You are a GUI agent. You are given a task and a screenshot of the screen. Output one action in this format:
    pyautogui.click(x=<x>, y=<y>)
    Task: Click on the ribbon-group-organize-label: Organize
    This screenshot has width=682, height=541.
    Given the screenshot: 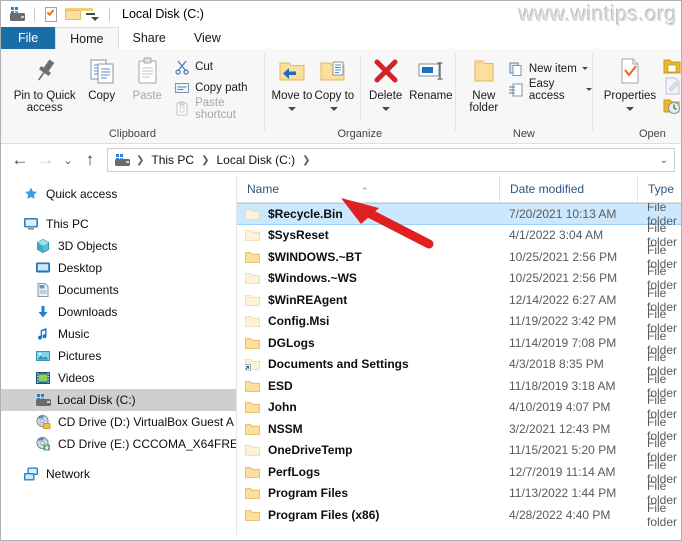 What is the action you would take?
    pyautogui.click(x=360, y=134)
    